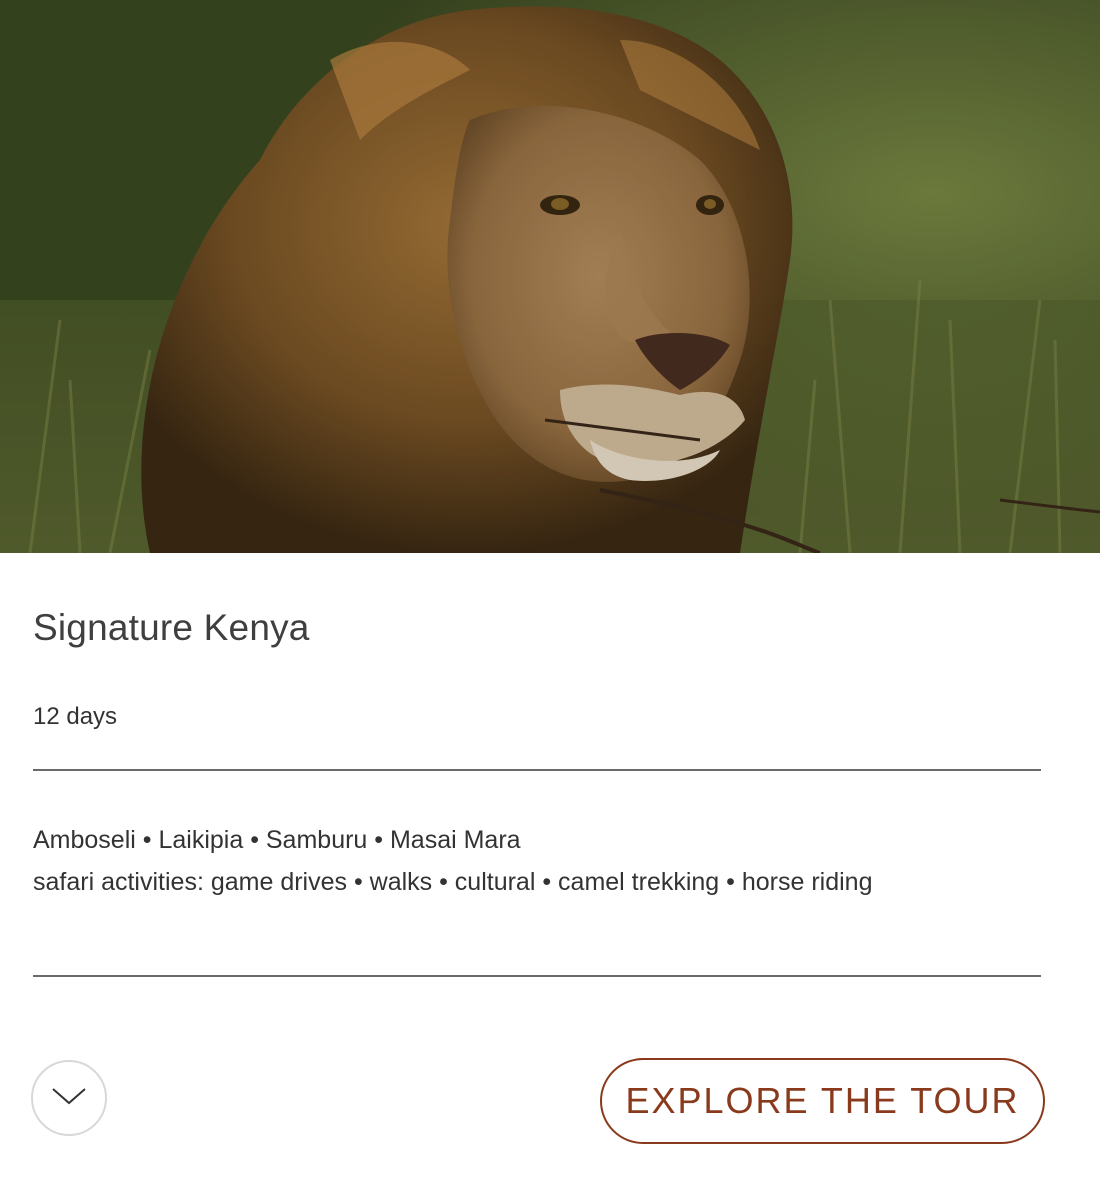 The height and width of the screenshot is (1200, 1100). I want to click on tour-title: Signature Kenya, so click(171, 627).